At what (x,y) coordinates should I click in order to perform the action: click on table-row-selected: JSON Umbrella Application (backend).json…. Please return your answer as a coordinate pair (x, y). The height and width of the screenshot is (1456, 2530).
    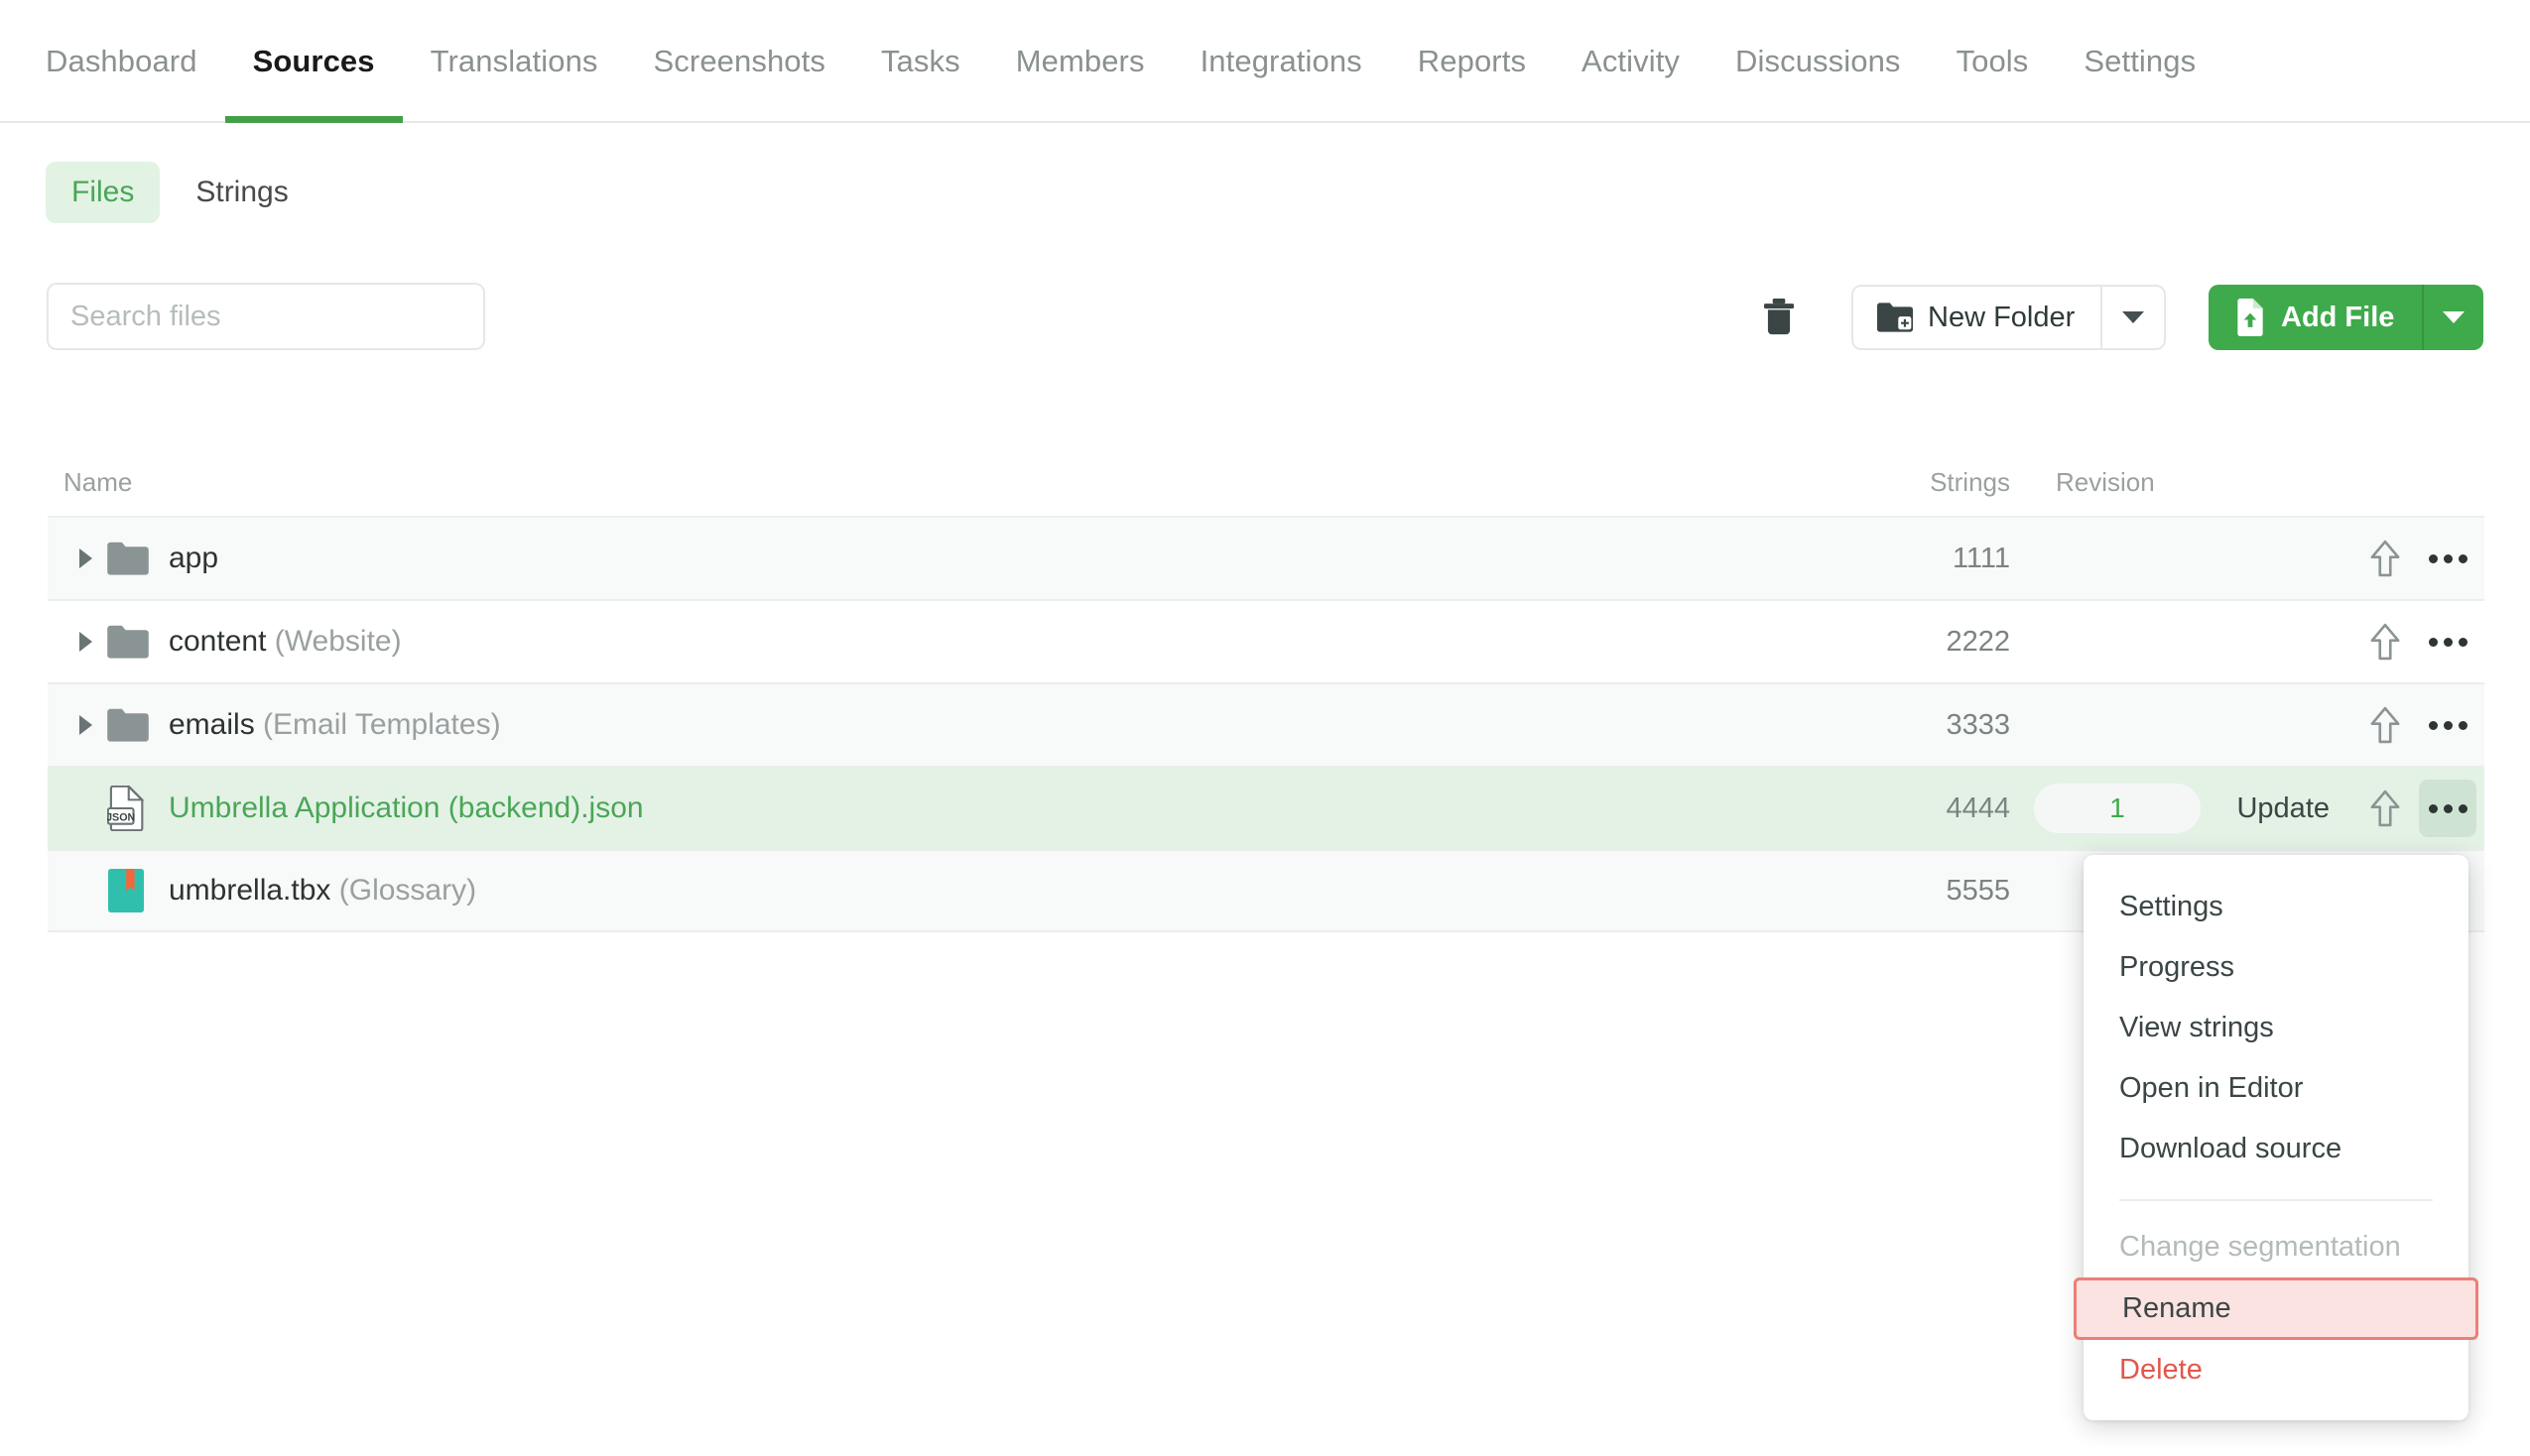
    Looking at the image, I should click on (1266, 807).